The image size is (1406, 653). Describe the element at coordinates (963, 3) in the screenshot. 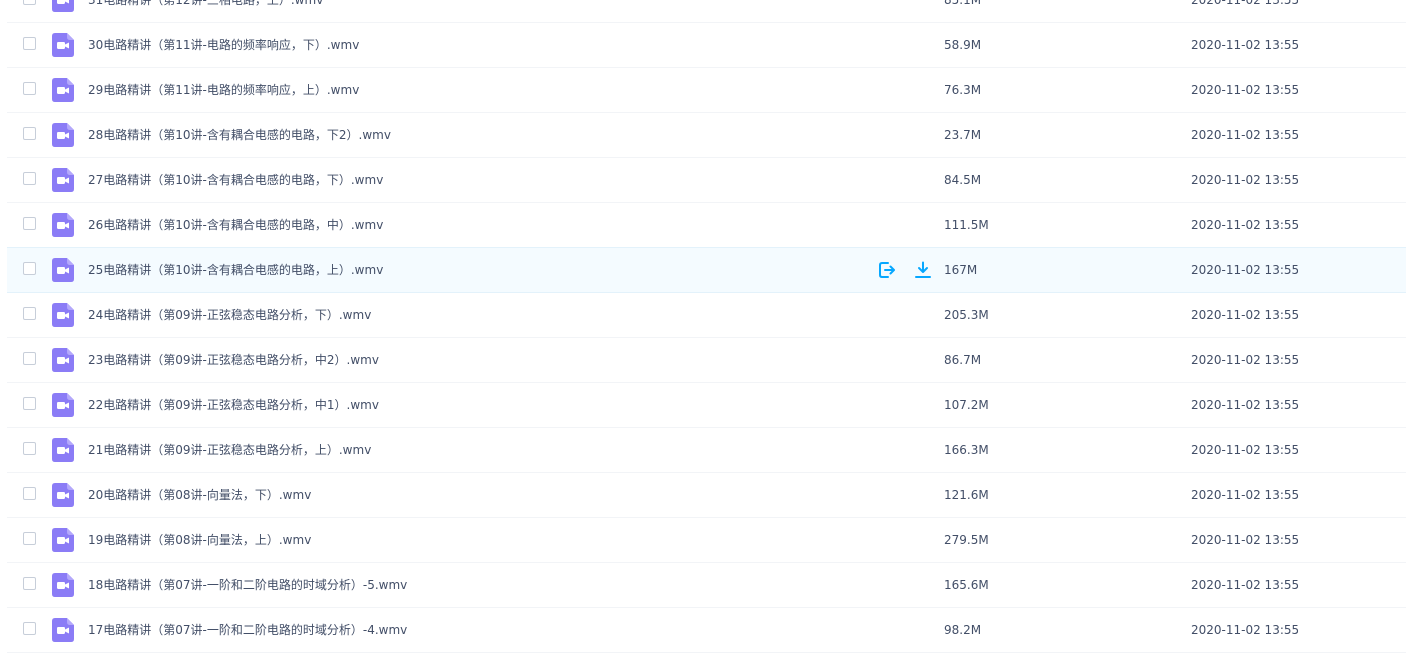

I see `file-size: 85.1M` at that location.